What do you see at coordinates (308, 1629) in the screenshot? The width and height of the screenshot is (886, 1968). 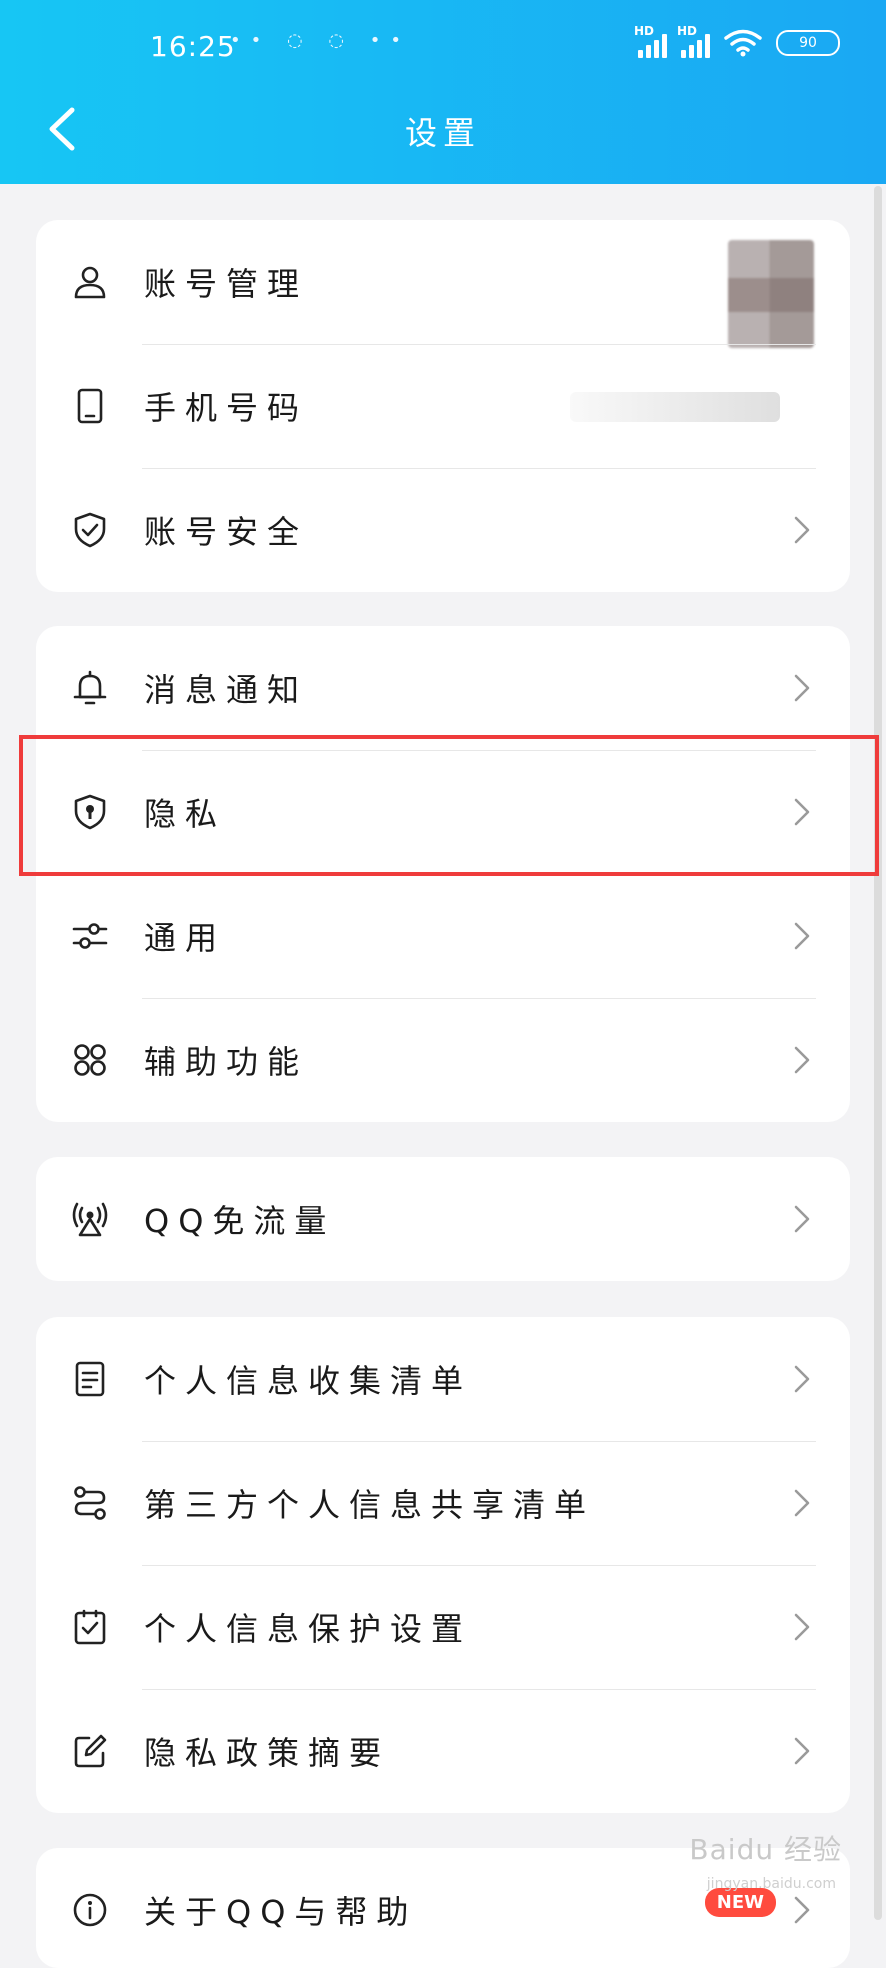 I see `menu-item-label: 个人信息保护设置` at bounding box center [308, 1629].